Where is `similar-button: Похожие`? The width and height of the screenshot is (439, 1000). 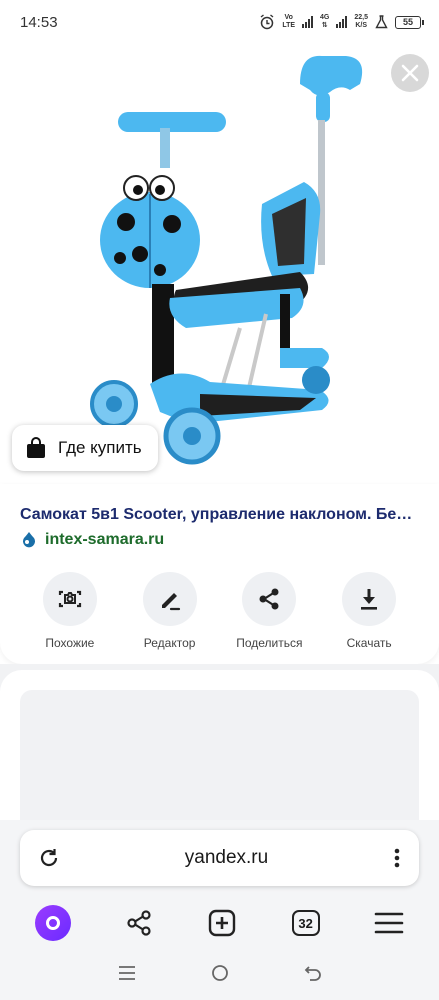
similar-button: Похожие is located at coordinates (70, 611).